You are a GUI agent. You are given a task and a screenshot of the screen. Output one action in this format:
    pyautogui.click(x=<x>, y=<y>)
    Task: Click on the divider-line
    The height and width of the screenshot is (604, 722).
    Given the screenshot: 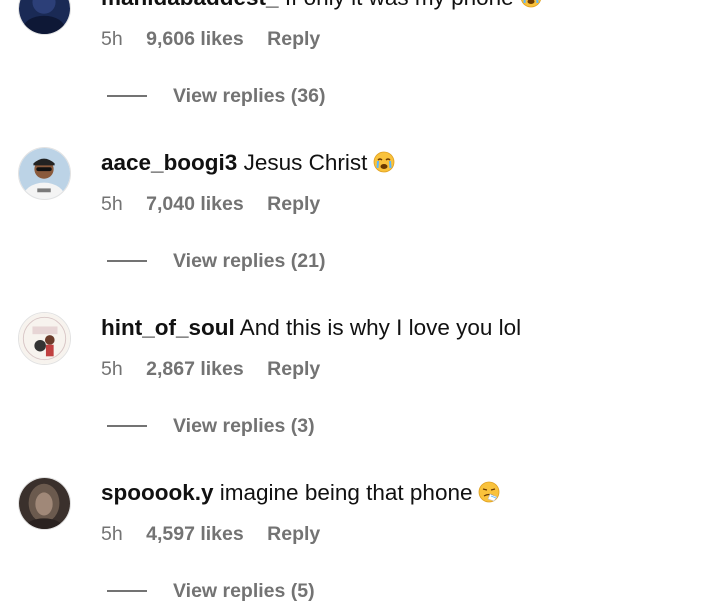 What is the action you would take?
    pyautogui.click(x=127, y=590)
    